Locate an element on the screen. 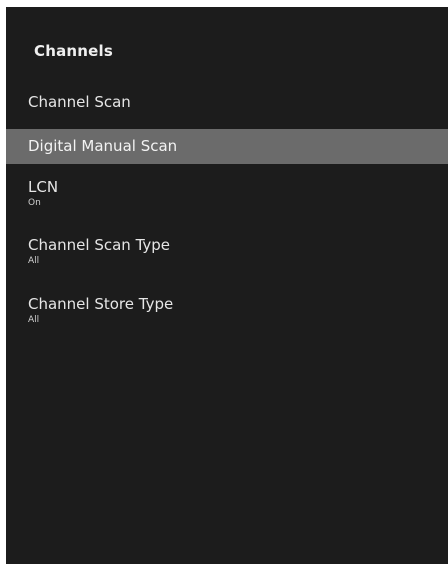 The image size is (448, 571). menu-item-digital-manual-scan: Digital Manual Scan is located at coordinates (227, 146).